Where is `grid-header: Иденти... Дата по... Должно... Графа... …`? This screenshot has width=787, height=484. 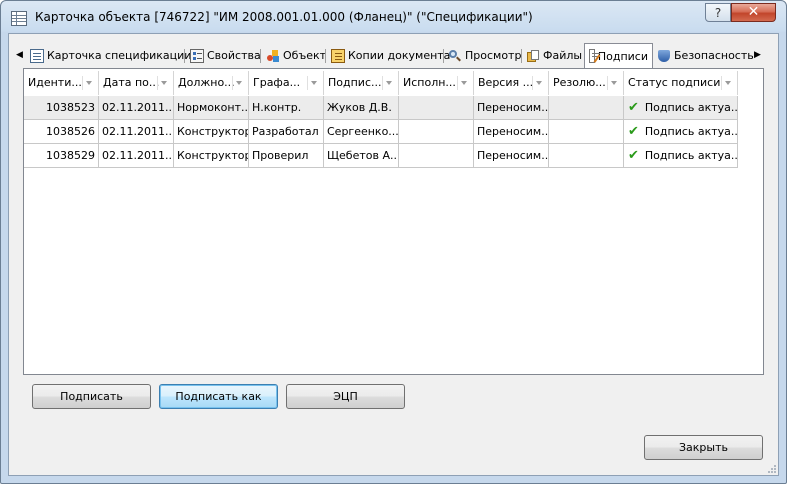 grid-header: Иденти... Дата по... Должно... Графа... … is located at coordinates (381, 83).